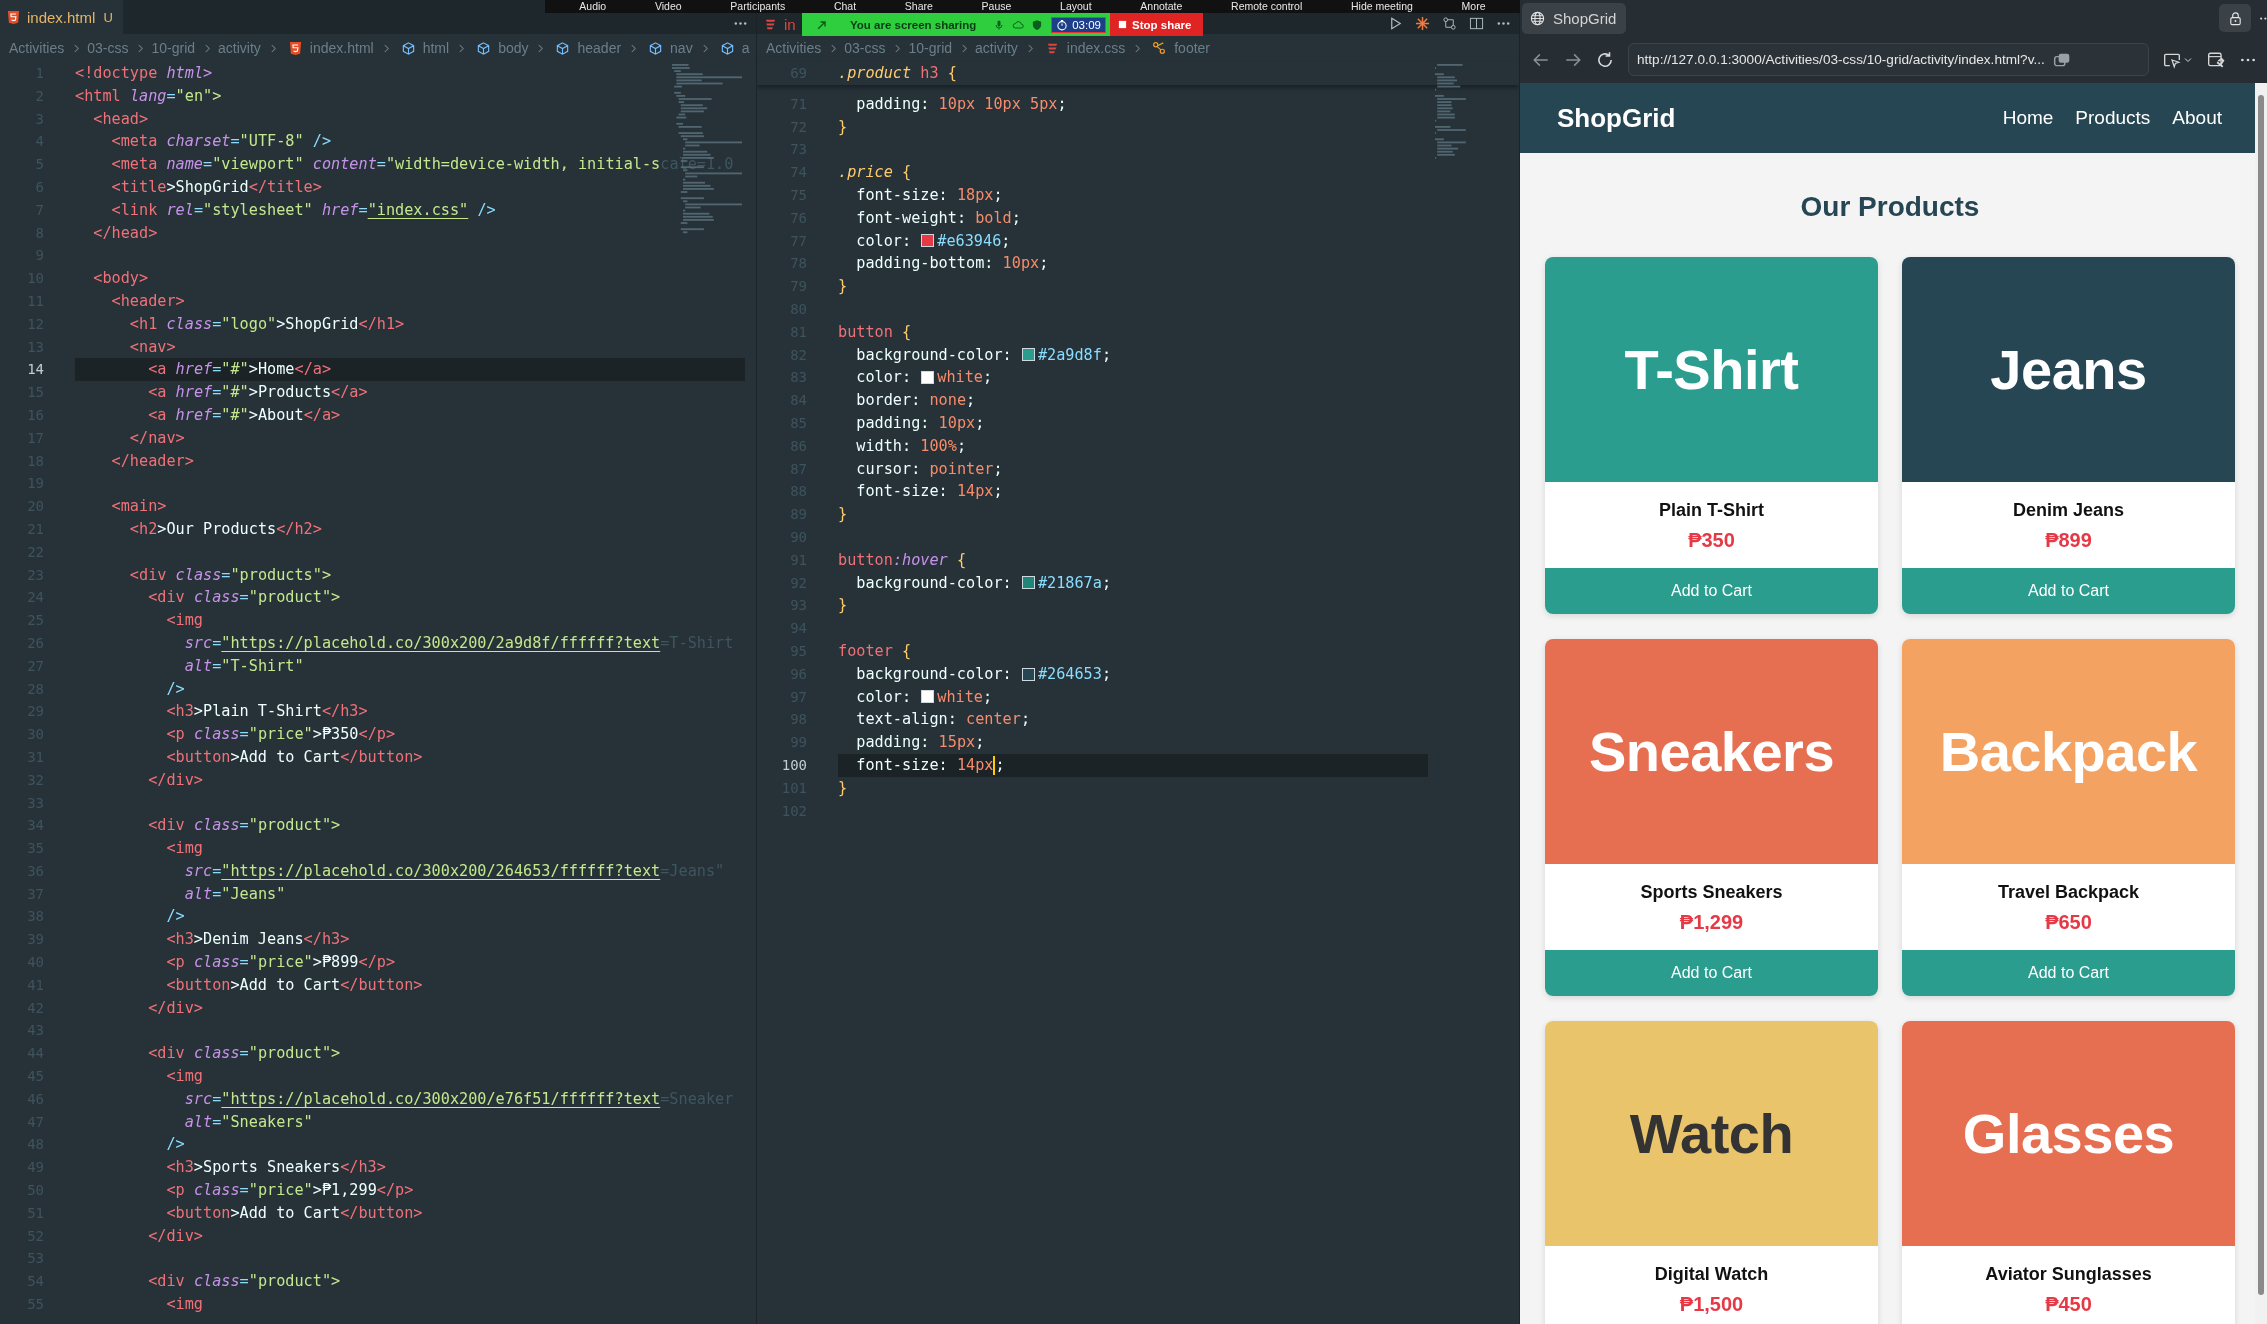 This screenshot has width=2267, height=1324. I want to click on image-label: T-Shirt, so click(1711, 369).